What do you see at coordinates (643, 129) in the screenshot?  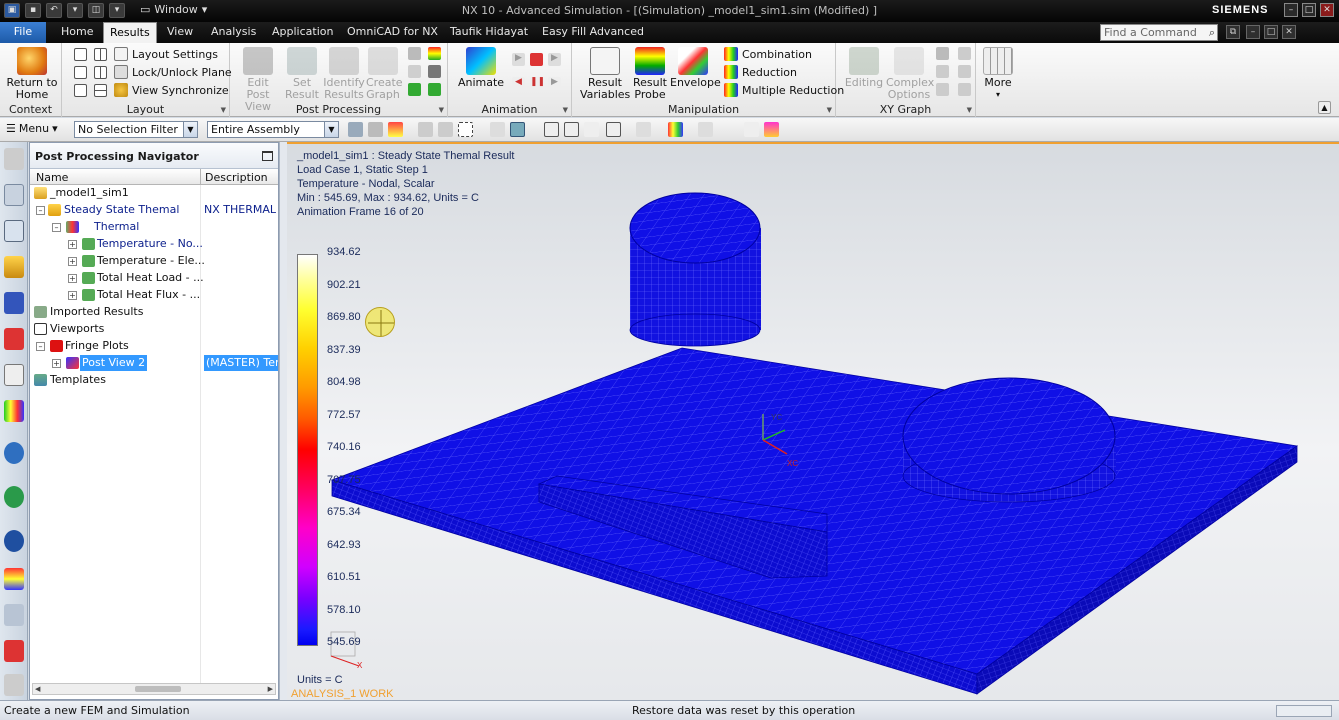 I see `display-style-icon` at bounding box center [643, 129].